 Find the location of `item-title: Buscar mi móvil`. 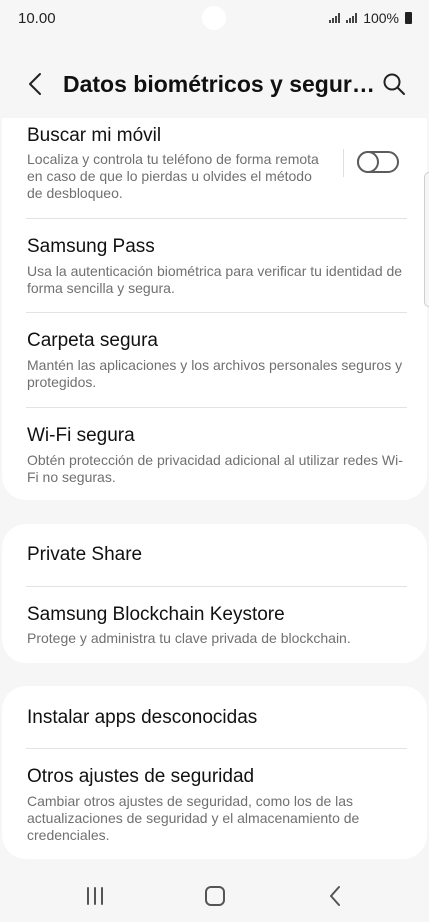

item-title: Buscar mi móvil is located at coordinates (94, 135).